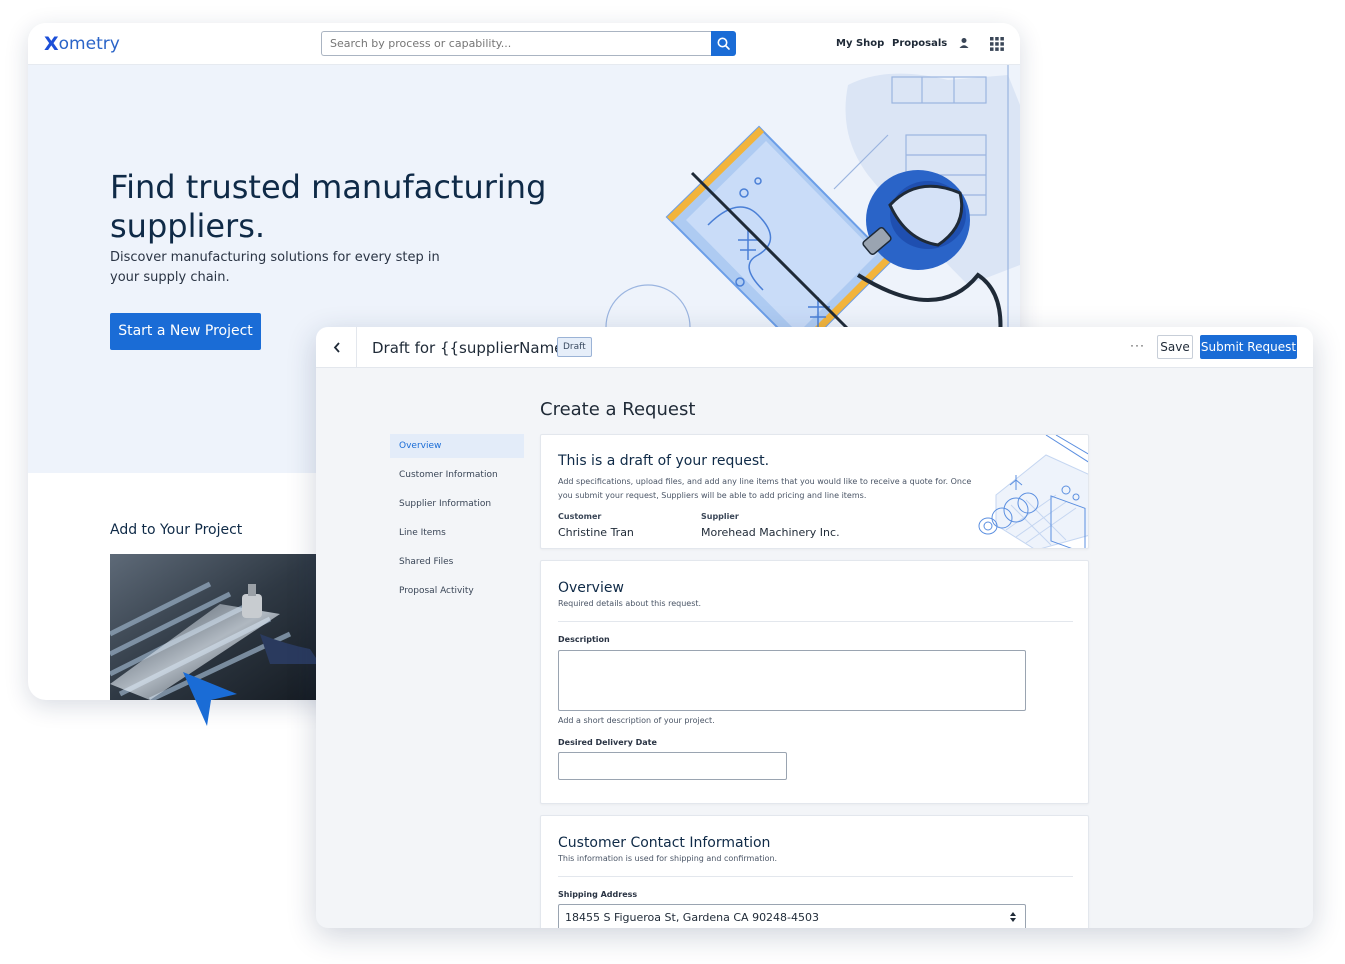 This screenshot has width=1345, height=964. What do you see at coordinates (815, 621) in the screenshot?
I see `overview-divider` at bounding box center [815, 621].